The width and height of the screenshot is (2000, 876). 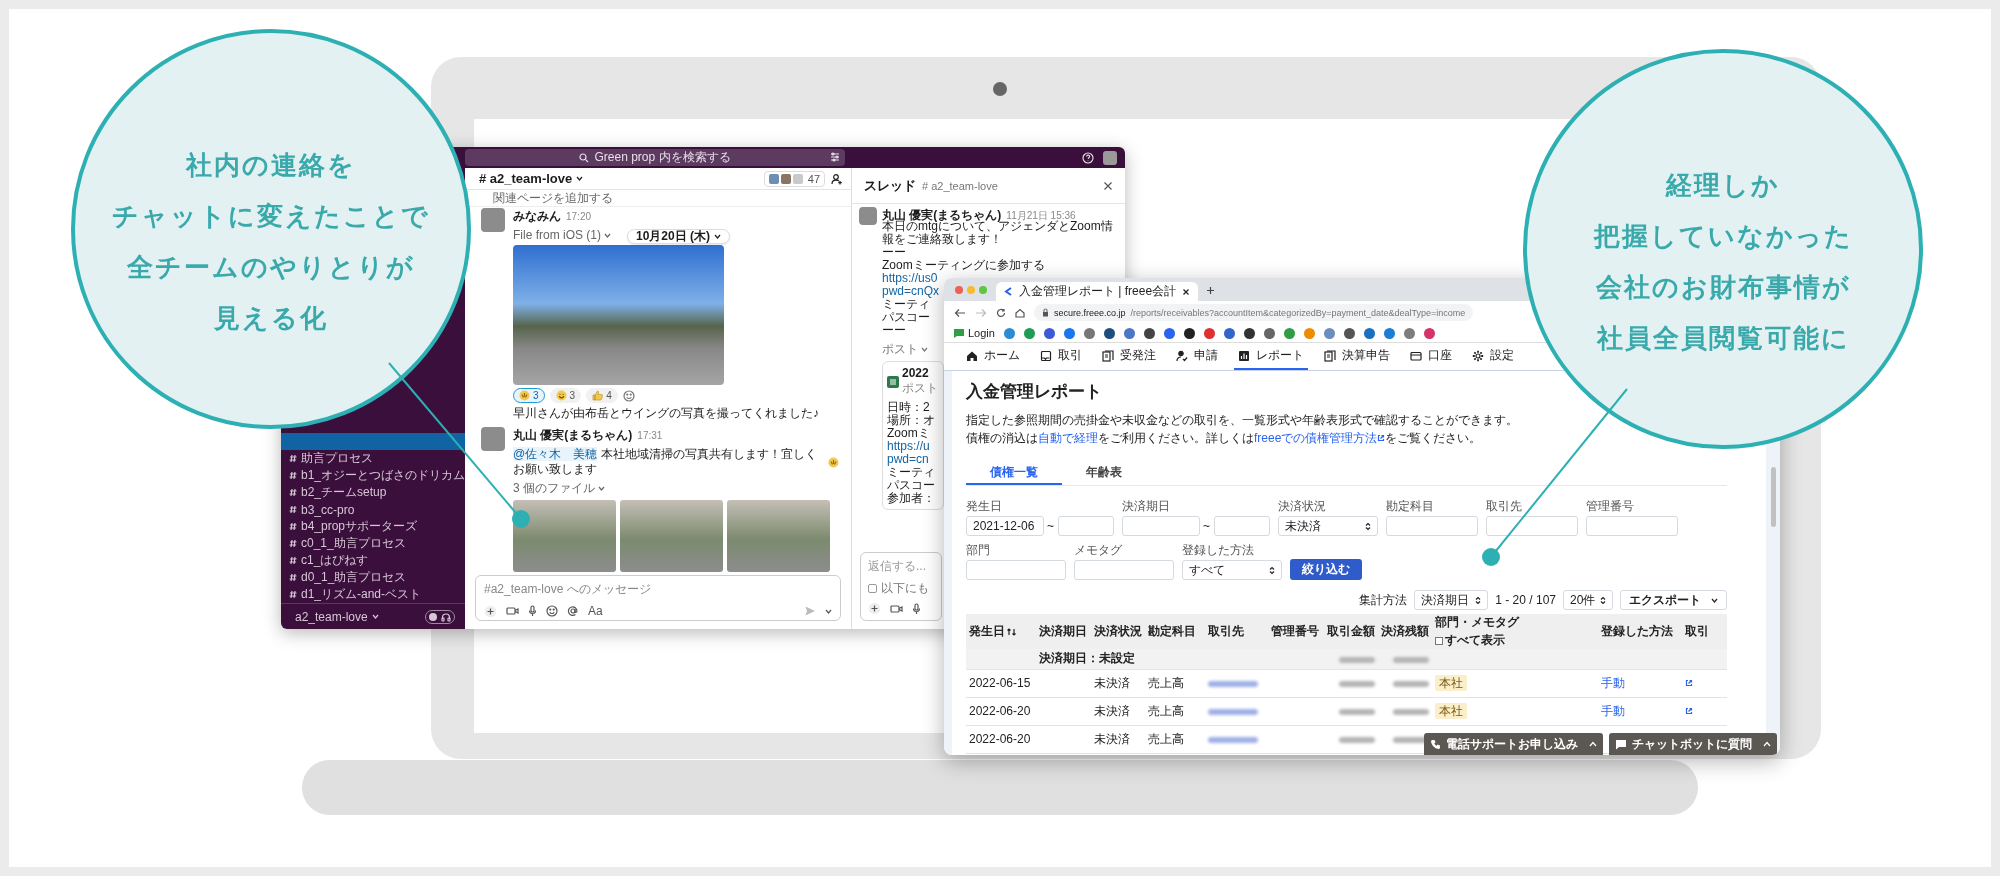 What do you see at coordinates (1098, 550) in the screenshot?
I see `field-label: メモタグ` at bounding box center [1098, 550].